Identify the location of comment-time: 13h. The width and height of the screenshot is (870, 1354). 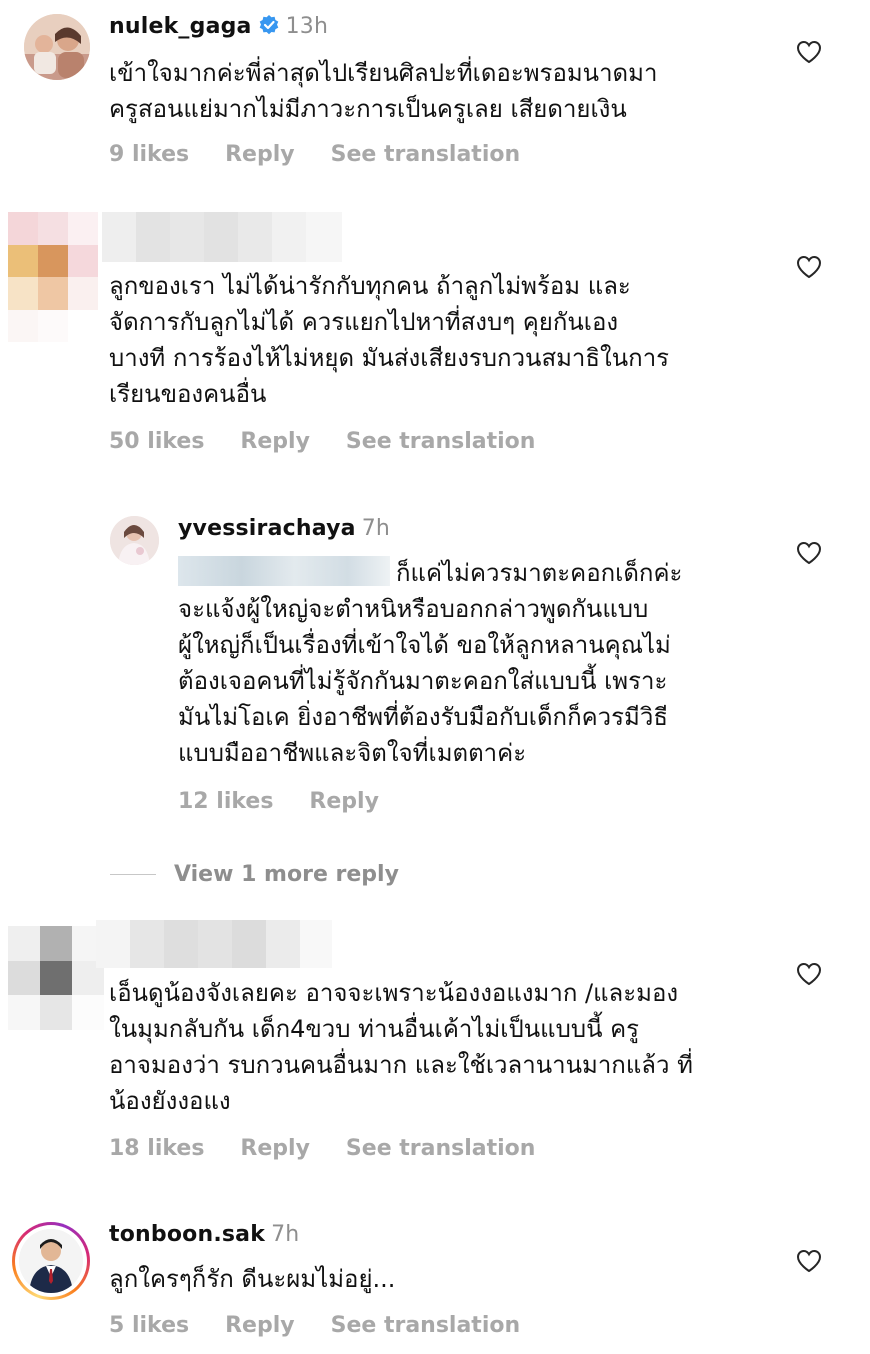
(307, 26).